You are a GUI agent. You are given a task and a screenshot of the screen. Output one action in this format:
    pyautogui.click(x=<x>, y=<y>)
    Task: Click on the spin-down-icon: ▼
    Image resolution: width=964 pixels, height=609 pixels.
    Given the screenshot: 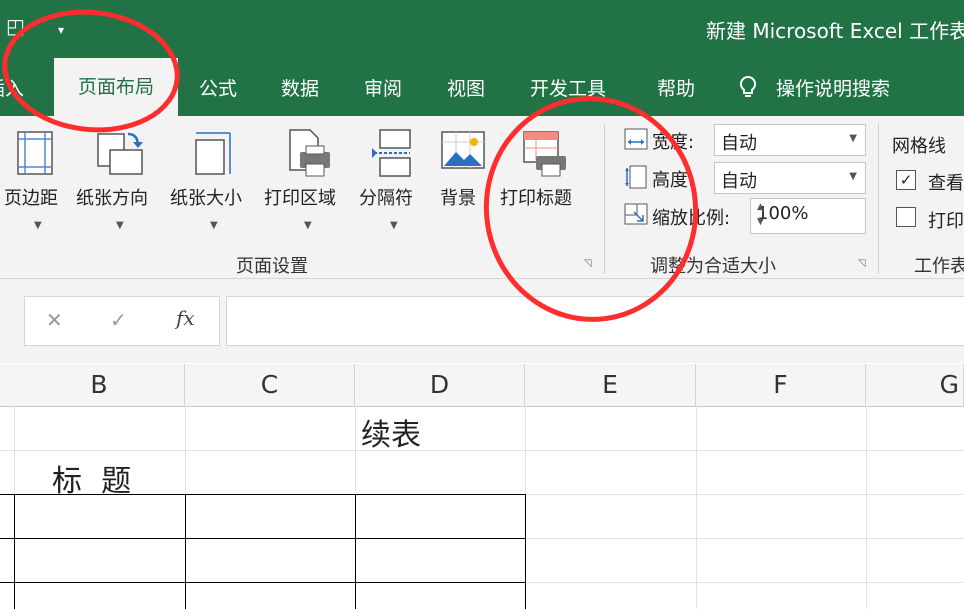 What is the action you would take?
    pyautogui.click(x=807, y=222)
    